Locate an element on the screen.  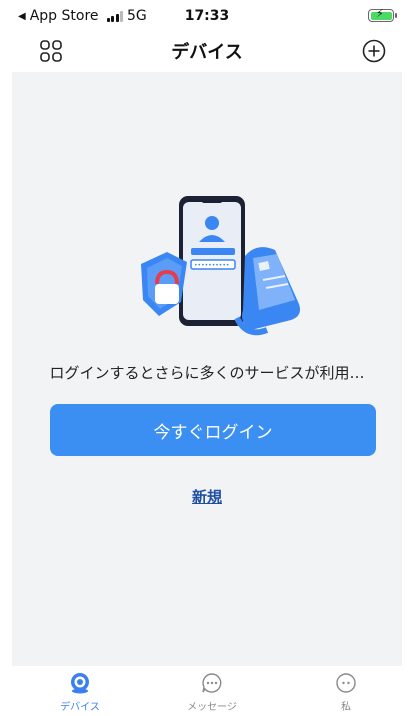
nav-header: デバイス is located at coordinates (207, 52).